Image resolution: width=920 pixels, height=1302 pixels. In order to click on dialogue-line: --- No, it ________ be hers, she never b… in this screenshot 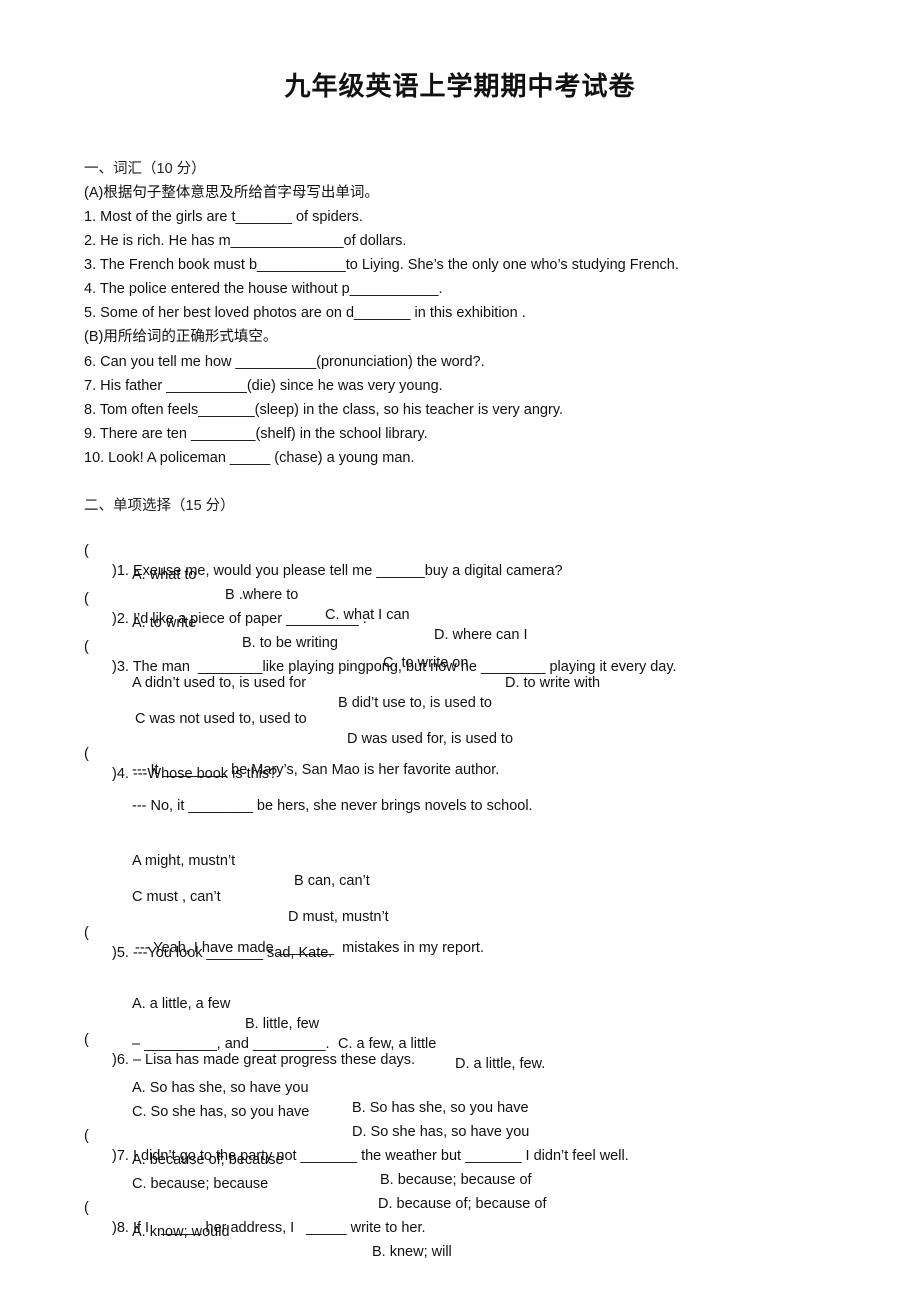, I will do `click(332, 806)`.